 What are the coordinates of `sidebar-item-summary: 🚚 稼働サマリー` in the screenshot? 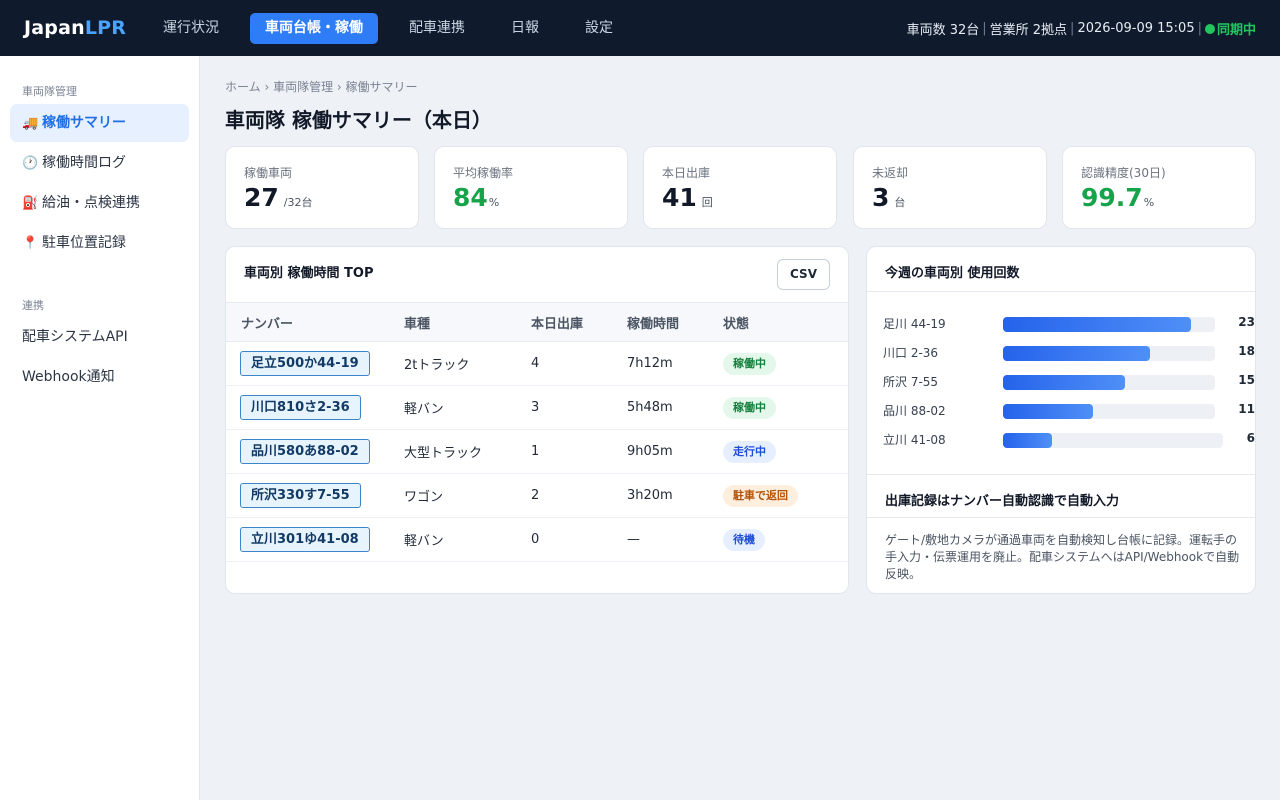 It's located at (99, 123).